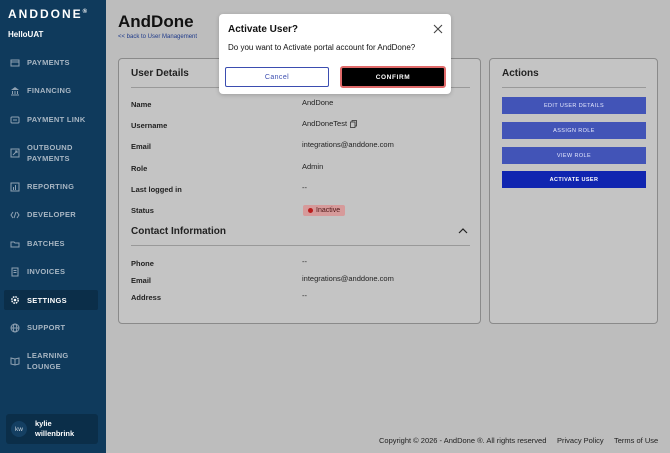  What do you see at coordinates (15, 91) in the screenshot?
I see `bank-icon` at bounding box center [15, 91].